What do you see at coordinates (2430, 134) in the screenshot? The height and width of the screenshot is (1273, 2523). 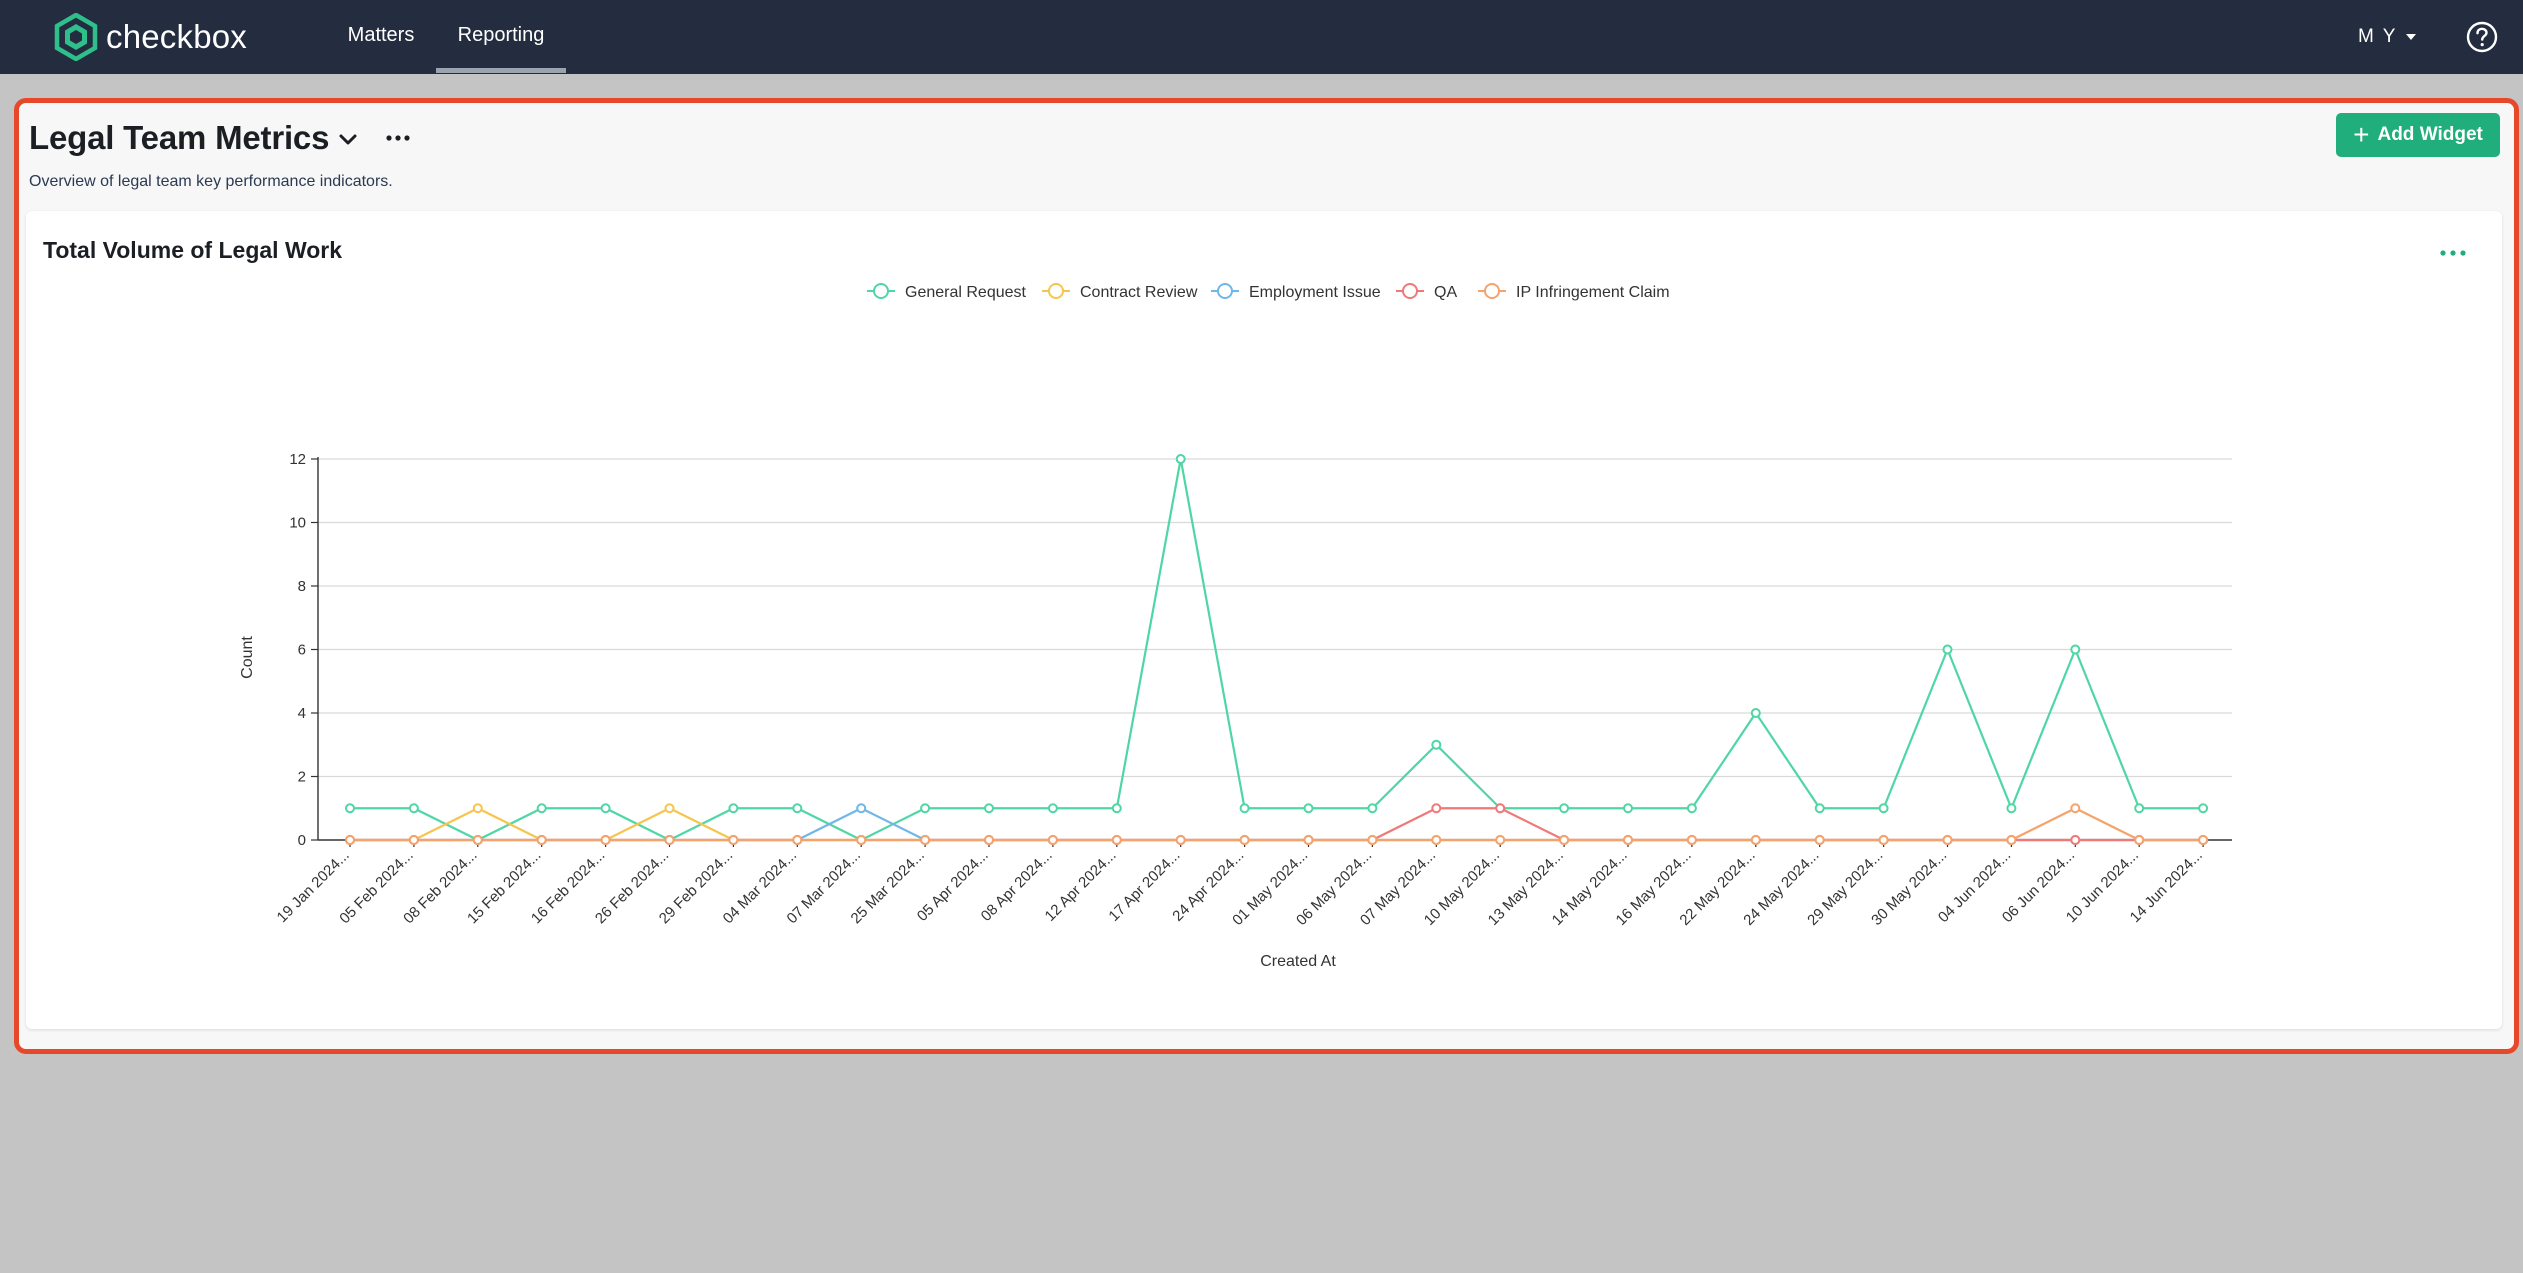 I see `add-widget-label: Add Widget` at bounding box center [2430, 134].